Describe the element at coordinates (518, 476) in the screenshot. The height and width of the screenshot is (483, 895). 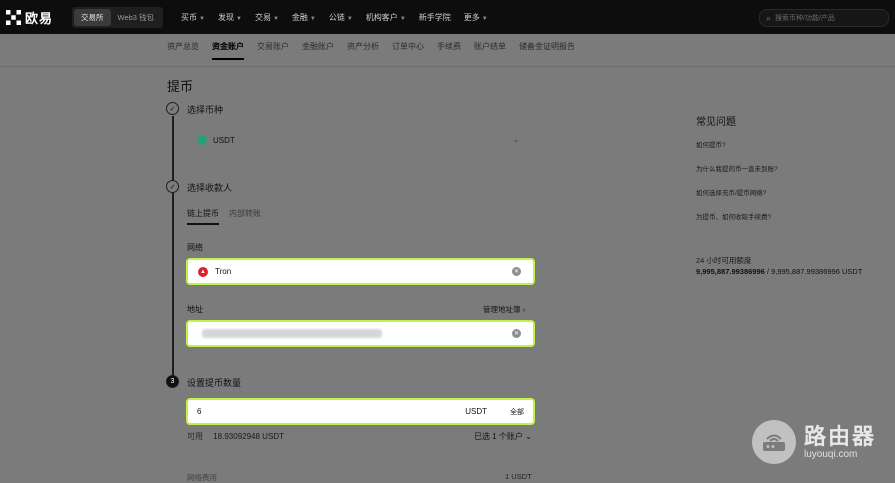
I see `network-fee-value: 1 USDT` at that location.